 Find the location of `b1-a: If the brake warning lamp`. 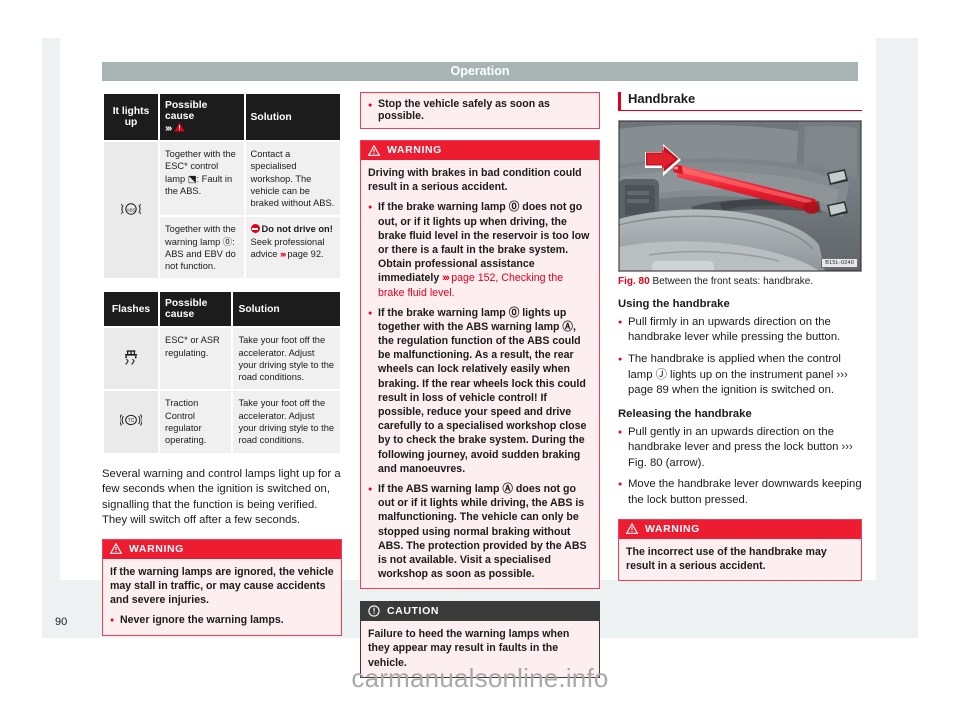

b1-a: If the brake warning lamp is located at coordinates (443, 207).